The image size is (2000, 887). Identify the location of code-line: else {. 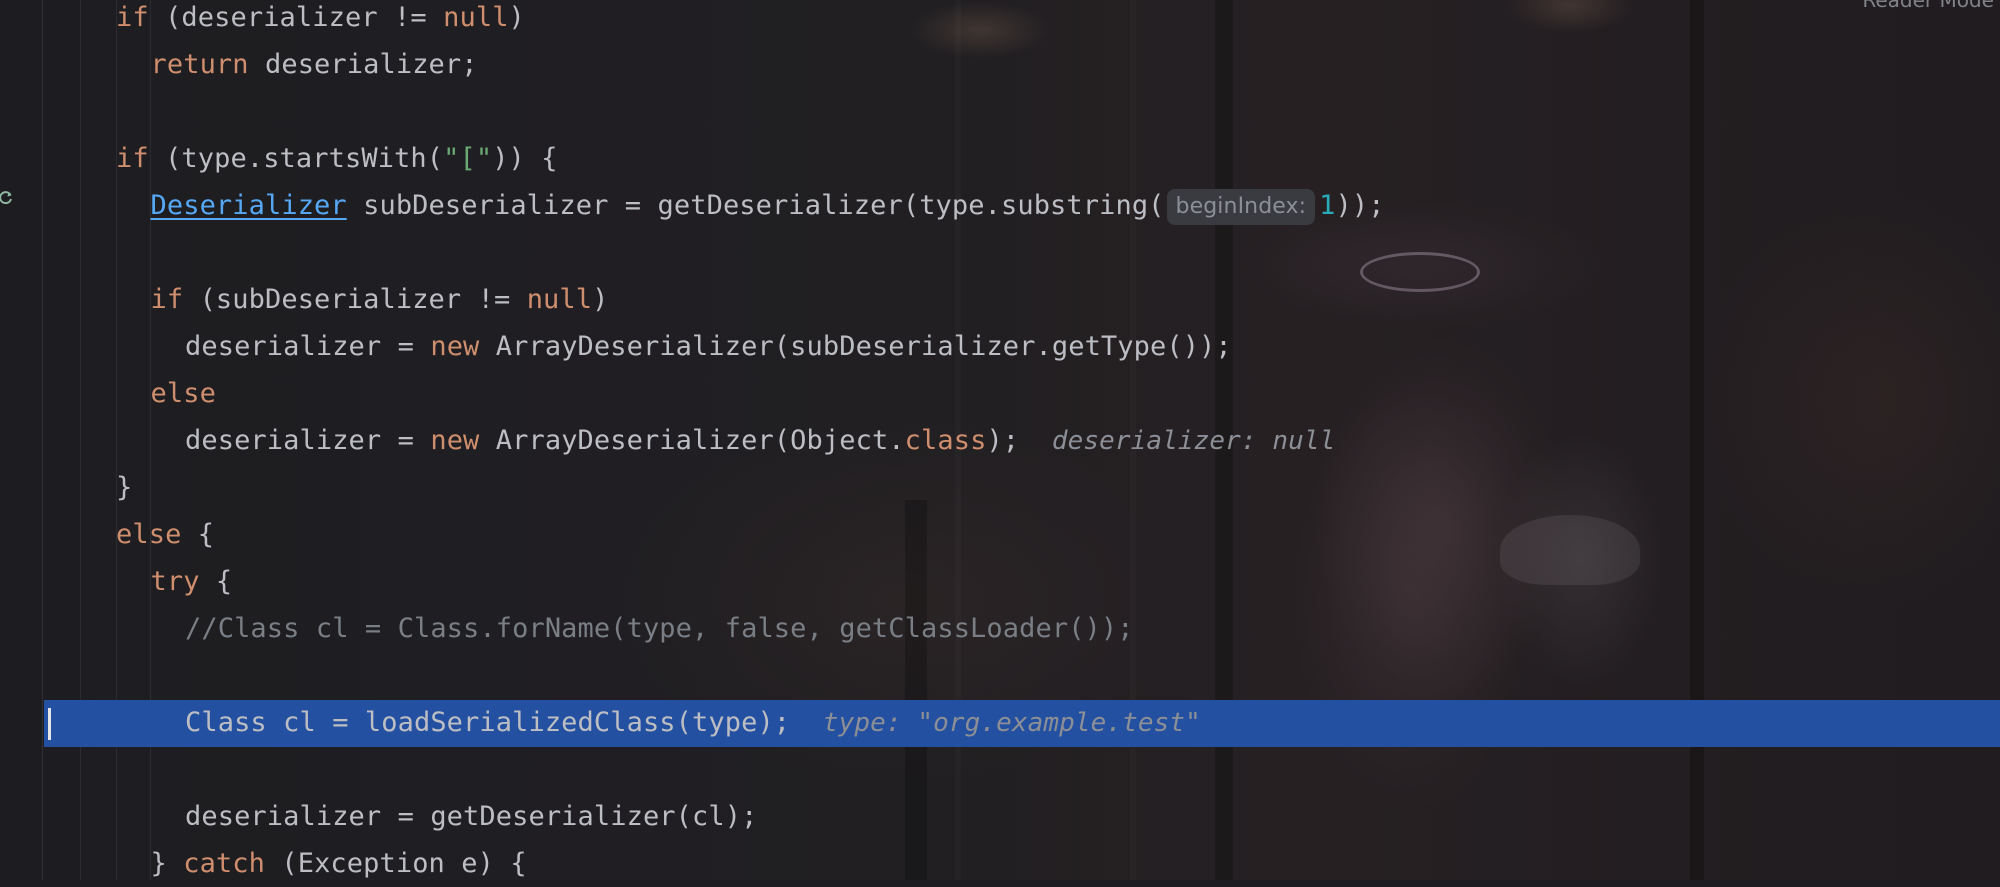
(165, 534).